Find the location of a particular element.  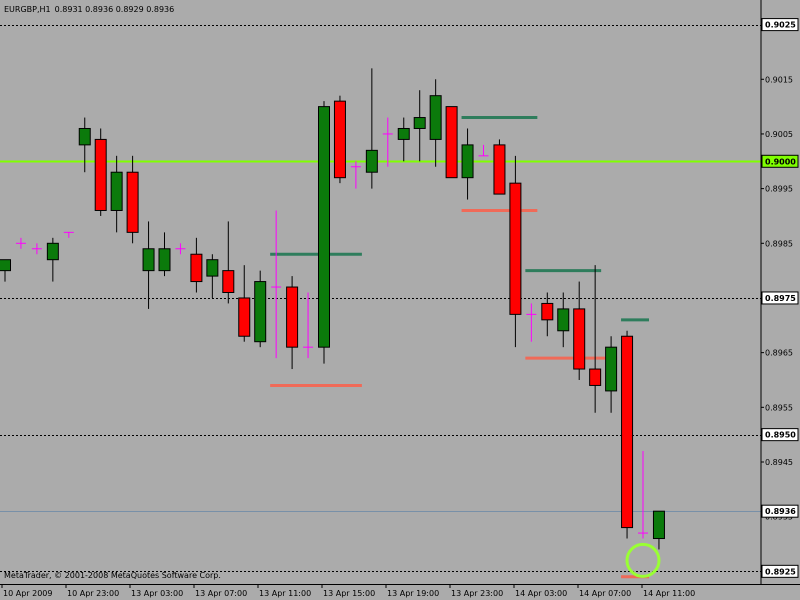

price-tick-6: 0.8965 is located at coordinates (779, 353).